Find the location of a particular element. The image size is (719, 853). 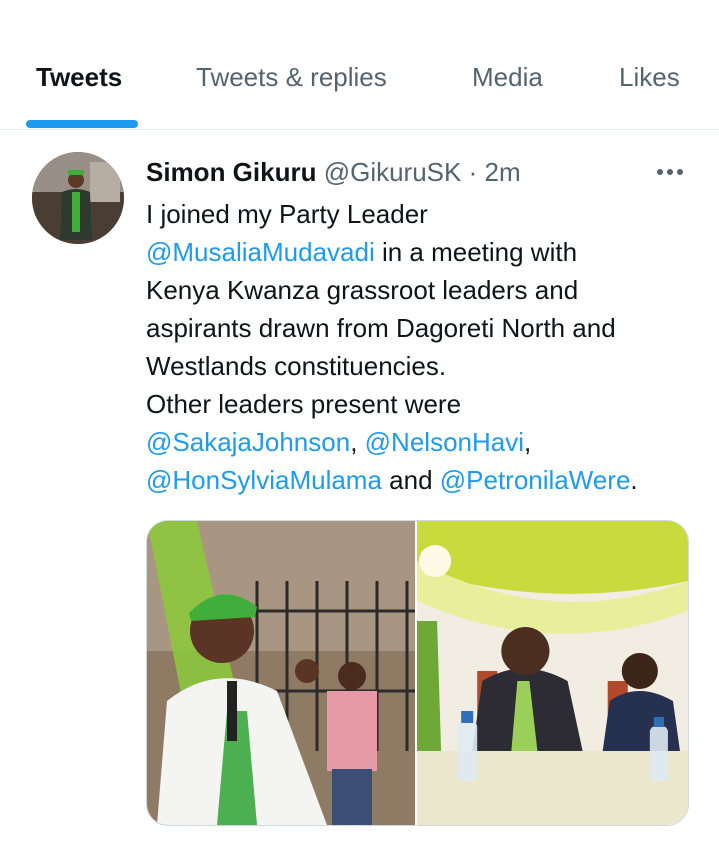

tab-tweets-and-replies: Tweets & replies is located at coordinates (291, 77).